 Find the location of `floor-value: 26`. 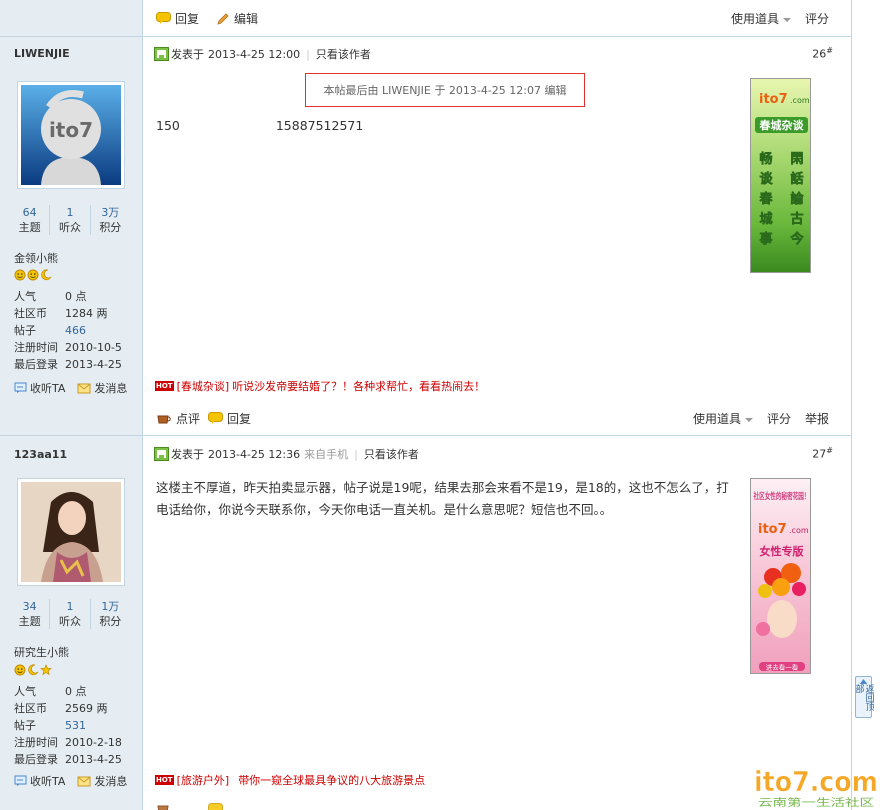

floor-value: 26 is located at coordinates (819, 54).